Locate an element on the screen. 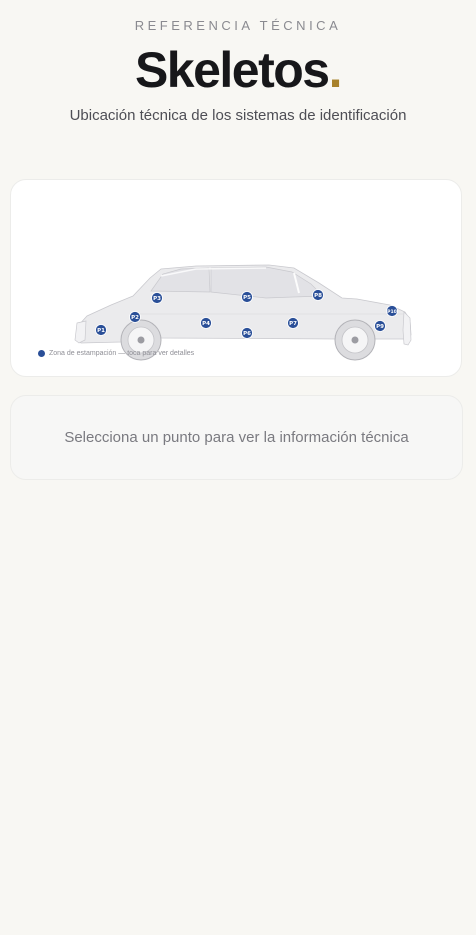  brand-title: Skeletos. is located at coordinates (238, 70).